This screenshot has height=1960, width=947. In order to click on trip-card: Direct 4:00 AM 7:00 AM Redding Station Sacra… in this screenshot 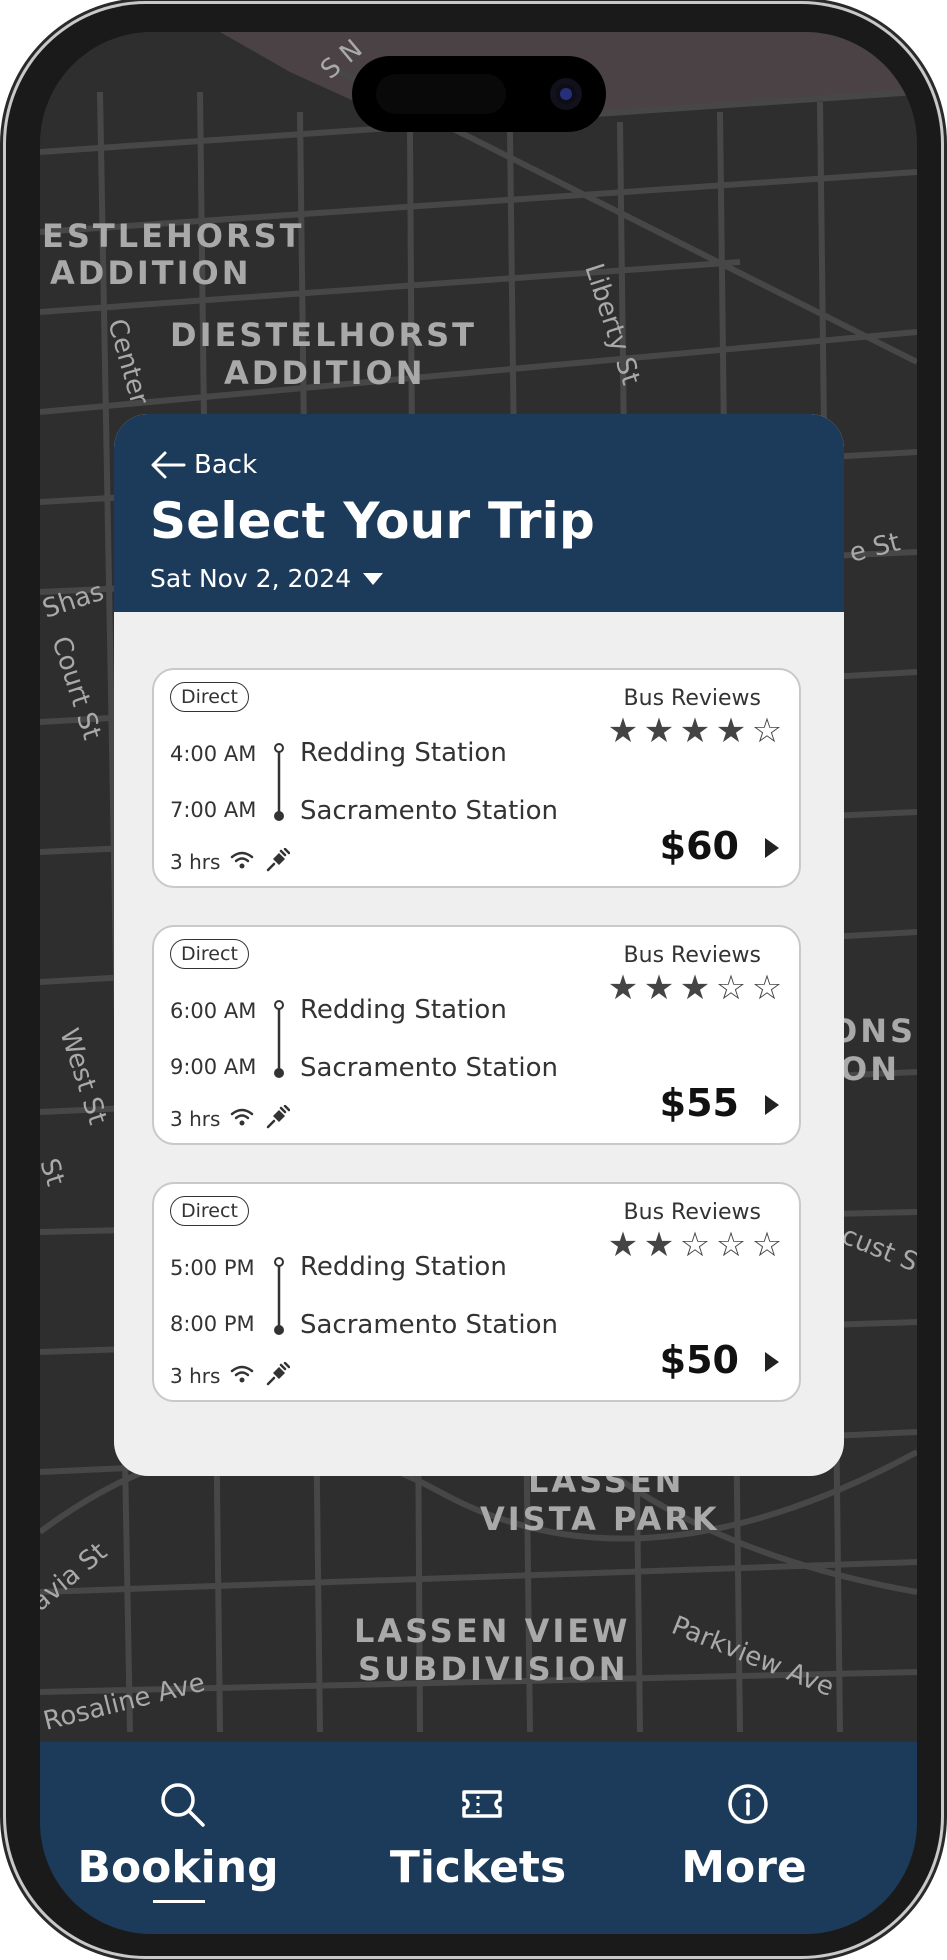, I will do `click(476, 778)`.